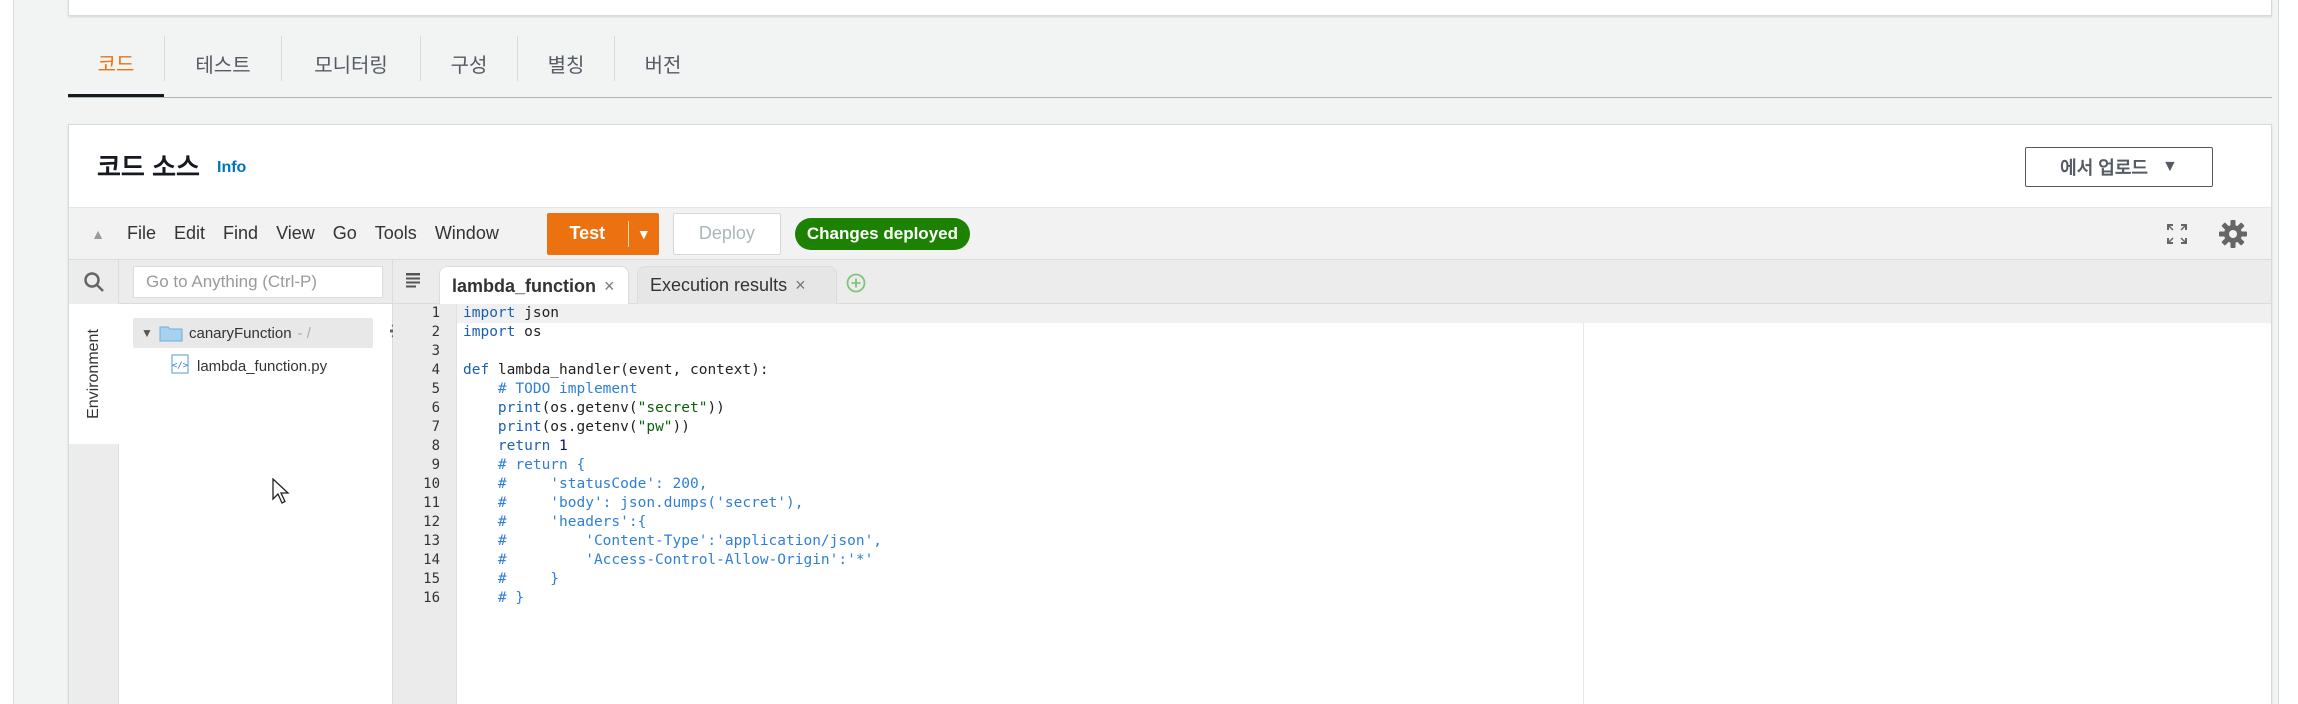 This screenshot has width=2298, height=704. What do you see at coordinates (1364, 446) in the screenshot?
I see `code-line: return 1` at bounding box center [1364, 446].